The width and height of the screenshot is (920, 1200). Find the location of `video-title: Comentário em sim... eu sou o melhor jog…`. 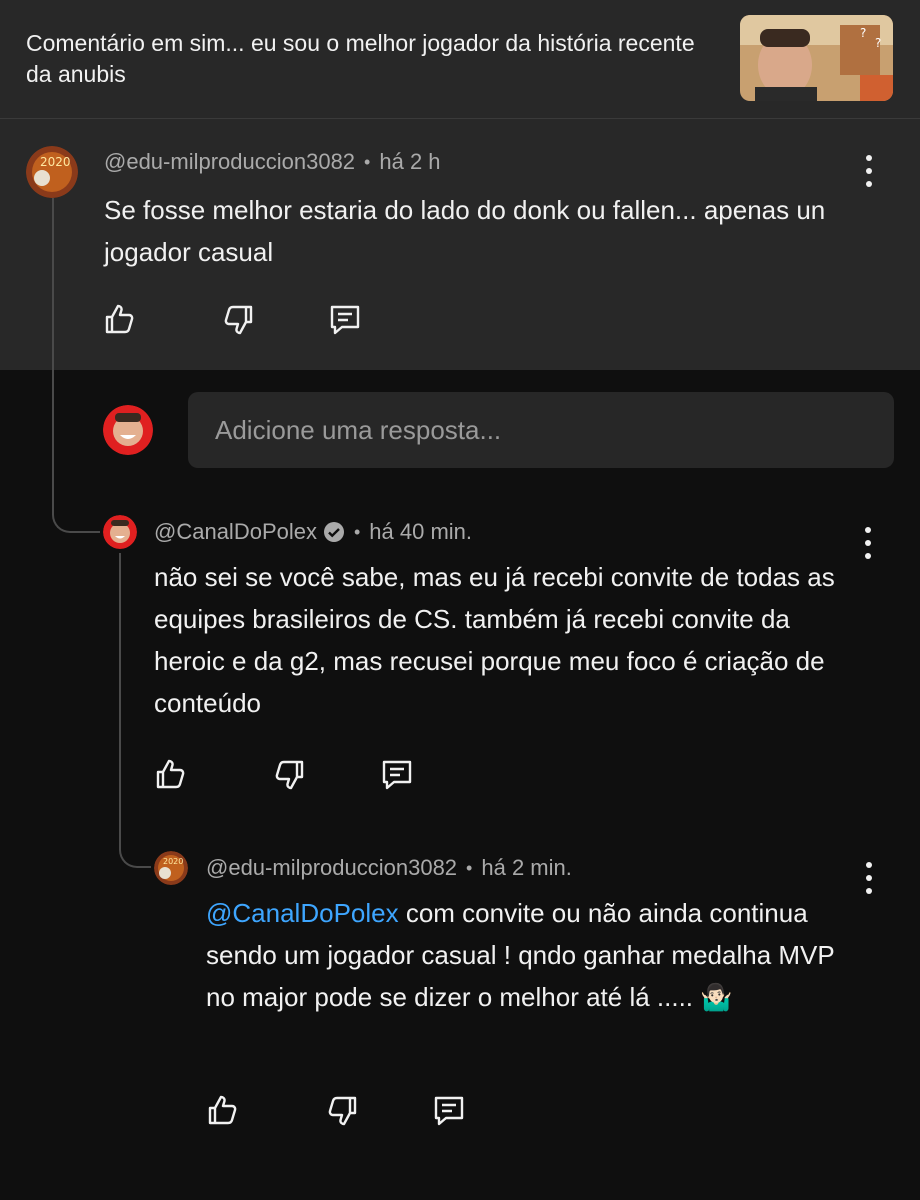

video-title: Comentário em sim... eu sou o melhor jog… is located at coordinates (360, 58).